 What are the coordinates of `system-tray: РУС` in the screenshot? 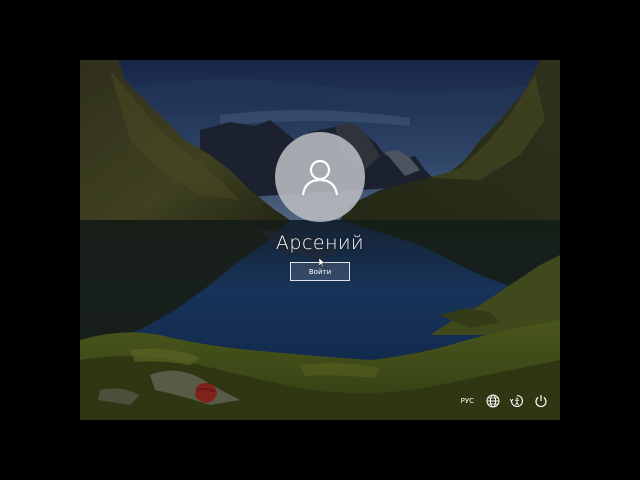 It's located at (504, 400).